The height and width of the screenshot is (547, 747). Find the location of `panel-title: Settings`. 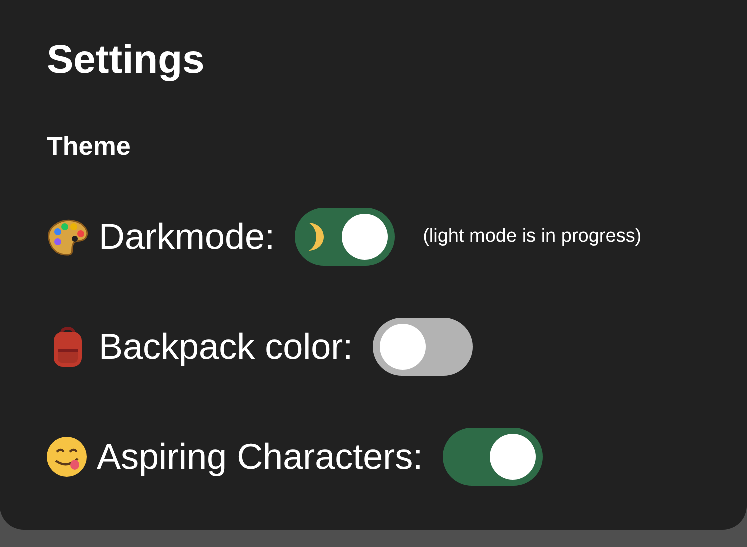

panel-title: Settings is located at coordinates (126, 60).